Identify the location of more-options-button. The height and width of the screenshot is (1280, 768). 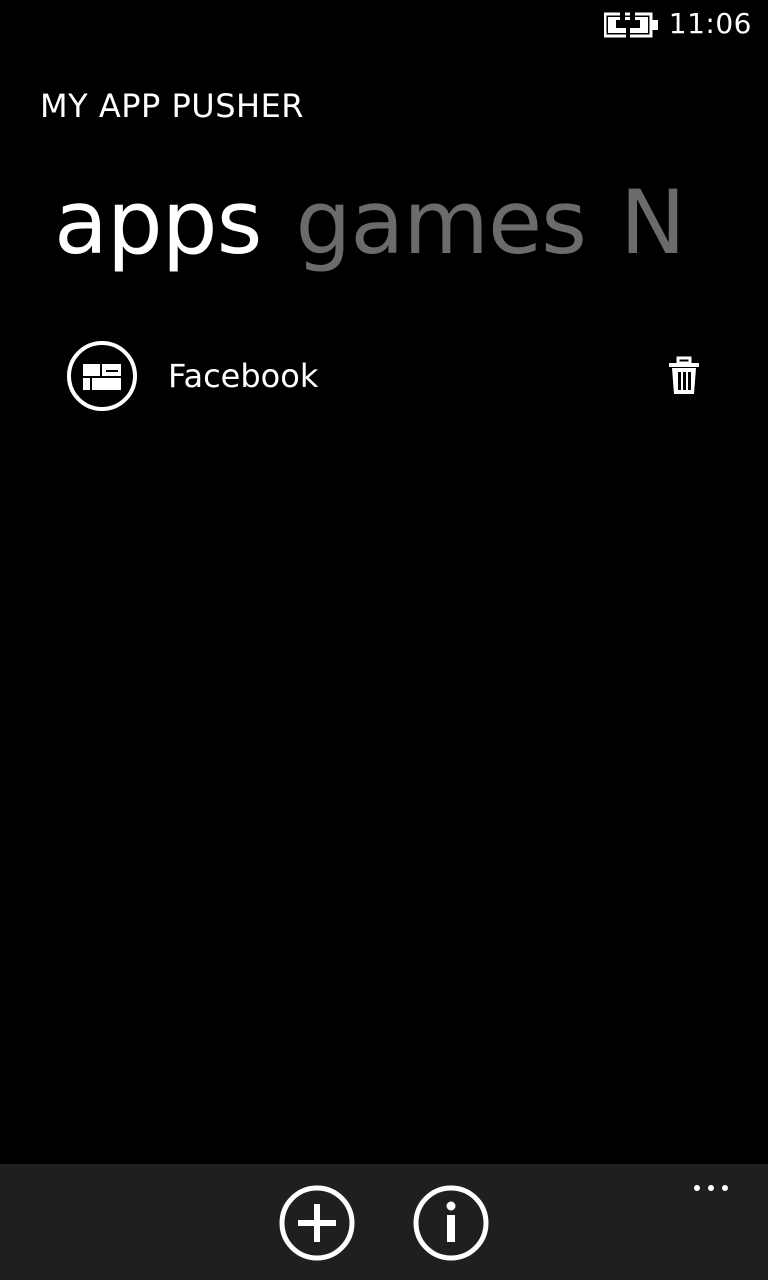
(714, 1188).